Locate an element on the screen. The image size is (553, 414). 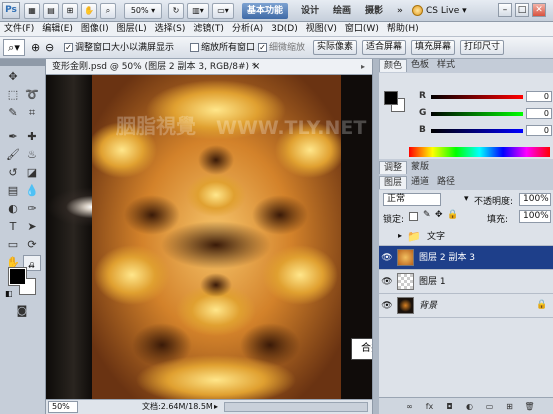
type-tool-icon: T is located at coordinates (13, 227).